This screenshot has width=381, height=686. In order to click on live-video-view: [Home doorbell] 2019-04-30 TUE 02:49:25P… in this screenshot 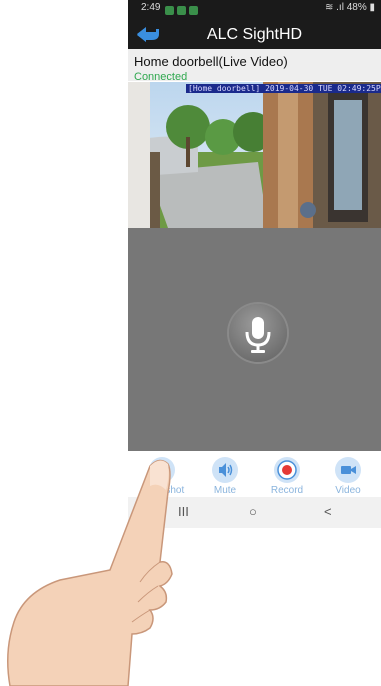, I will do `click(254, 155)`.